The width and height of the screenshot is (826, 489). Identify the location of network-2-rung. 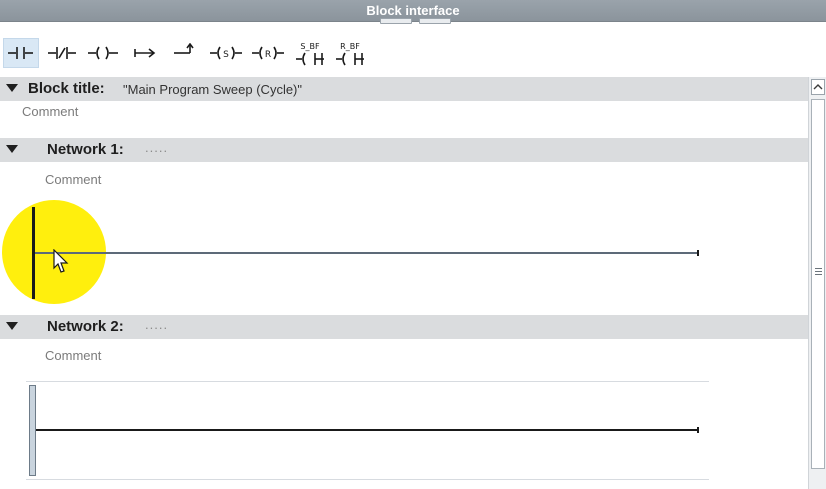
(367, 430).